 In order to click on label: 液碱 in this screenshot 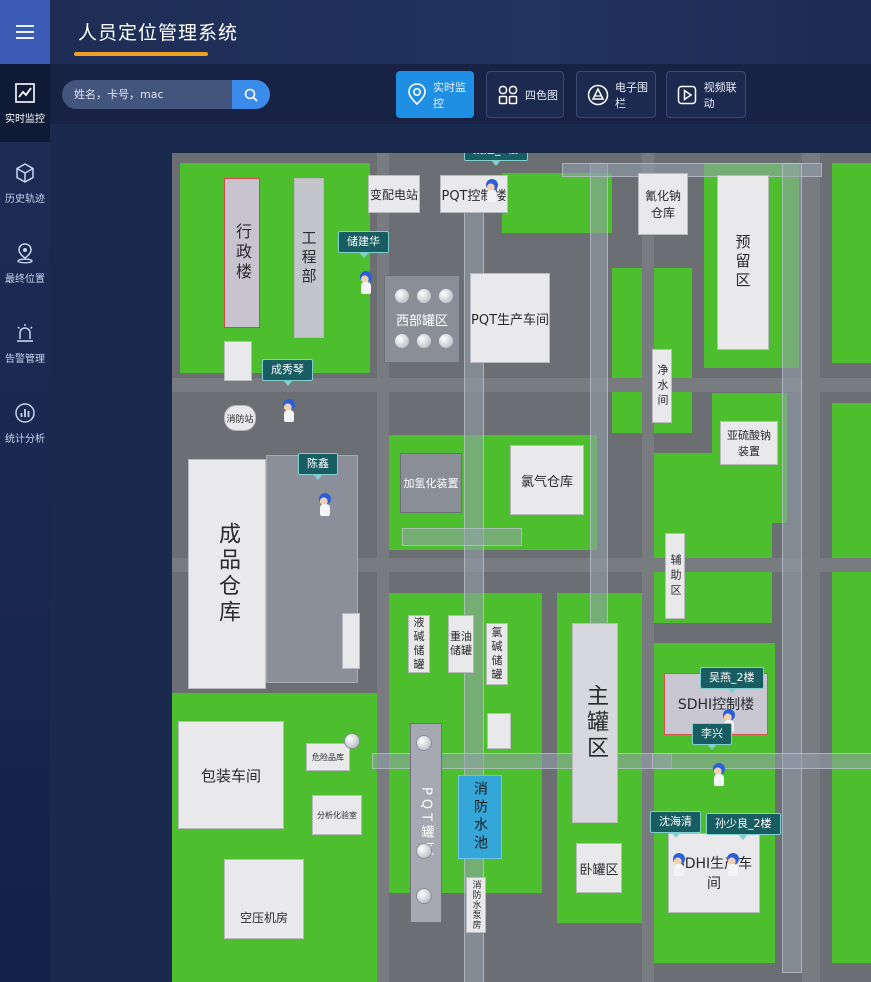, I will do `click(419, 629)`.